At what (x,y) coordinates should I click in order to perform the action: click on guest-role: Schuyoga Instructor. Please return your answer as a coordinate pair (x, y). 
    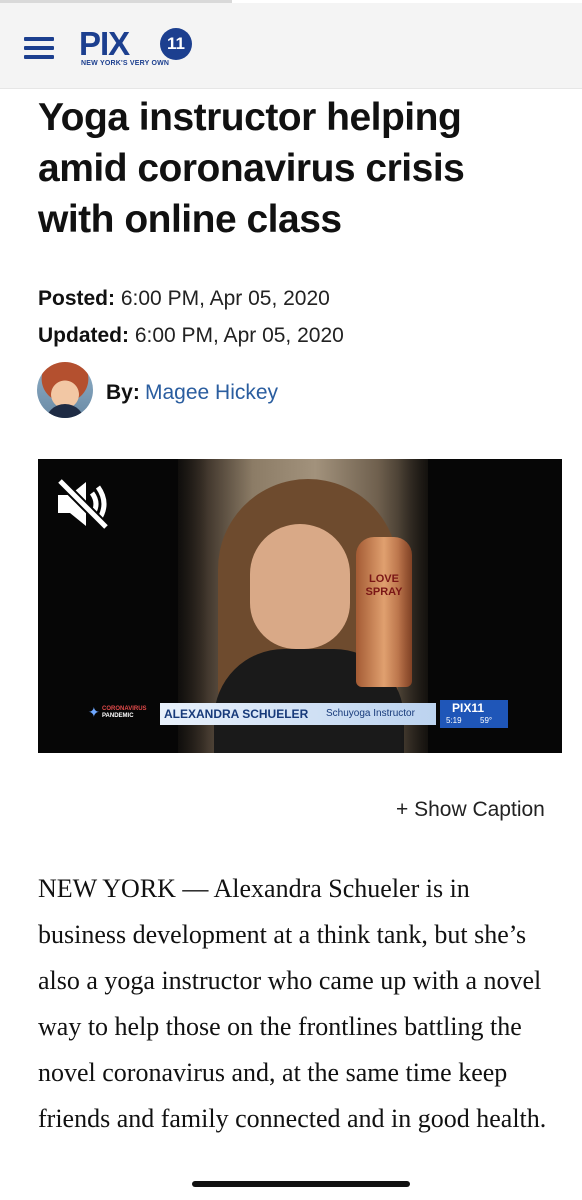
    Looking at the image, I should click on (370, 713).